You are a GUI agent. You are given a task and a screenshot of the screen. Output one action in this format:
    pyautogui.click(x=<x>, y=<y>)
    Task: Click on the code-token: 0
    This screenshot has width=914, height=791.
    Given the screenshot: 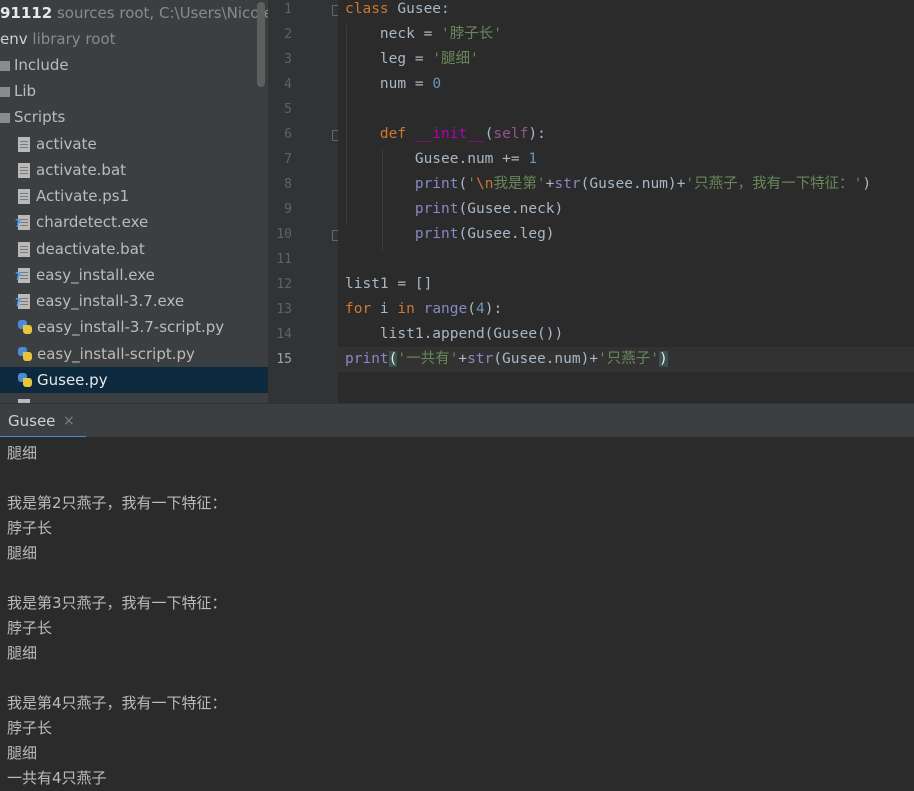 What is the action you would take?
    pyautogui.click(x=437, y=84)
    